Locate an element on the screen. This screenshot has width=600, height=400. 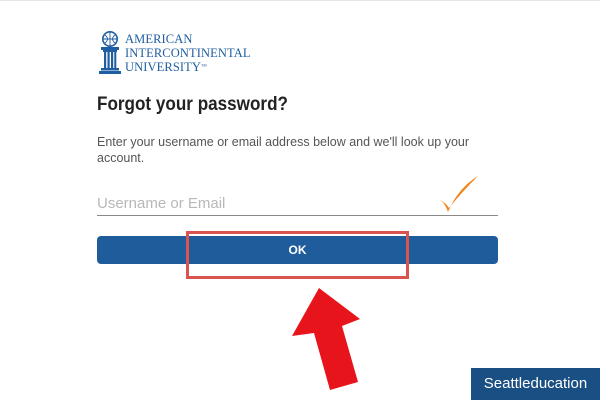
highlight-box is located at coordinates (297, 255).